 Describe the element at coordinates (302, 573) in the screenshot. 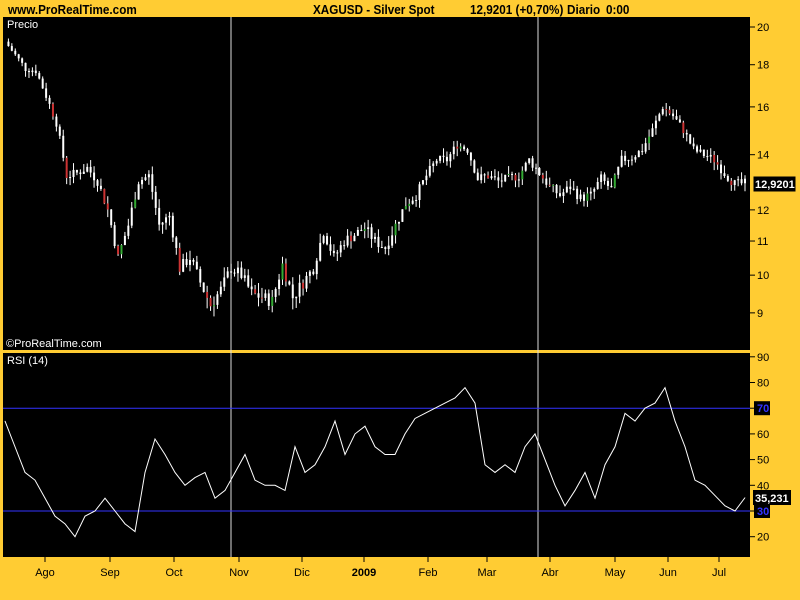

I see `x-tick-label: Dic` at that location.